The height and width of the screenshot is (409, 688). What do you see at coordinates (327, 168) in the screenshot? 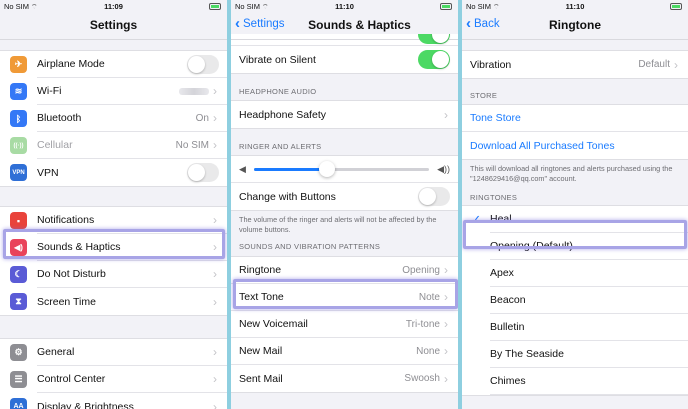
I see `ringer-volume-knob` at bounding box center [327, 168].